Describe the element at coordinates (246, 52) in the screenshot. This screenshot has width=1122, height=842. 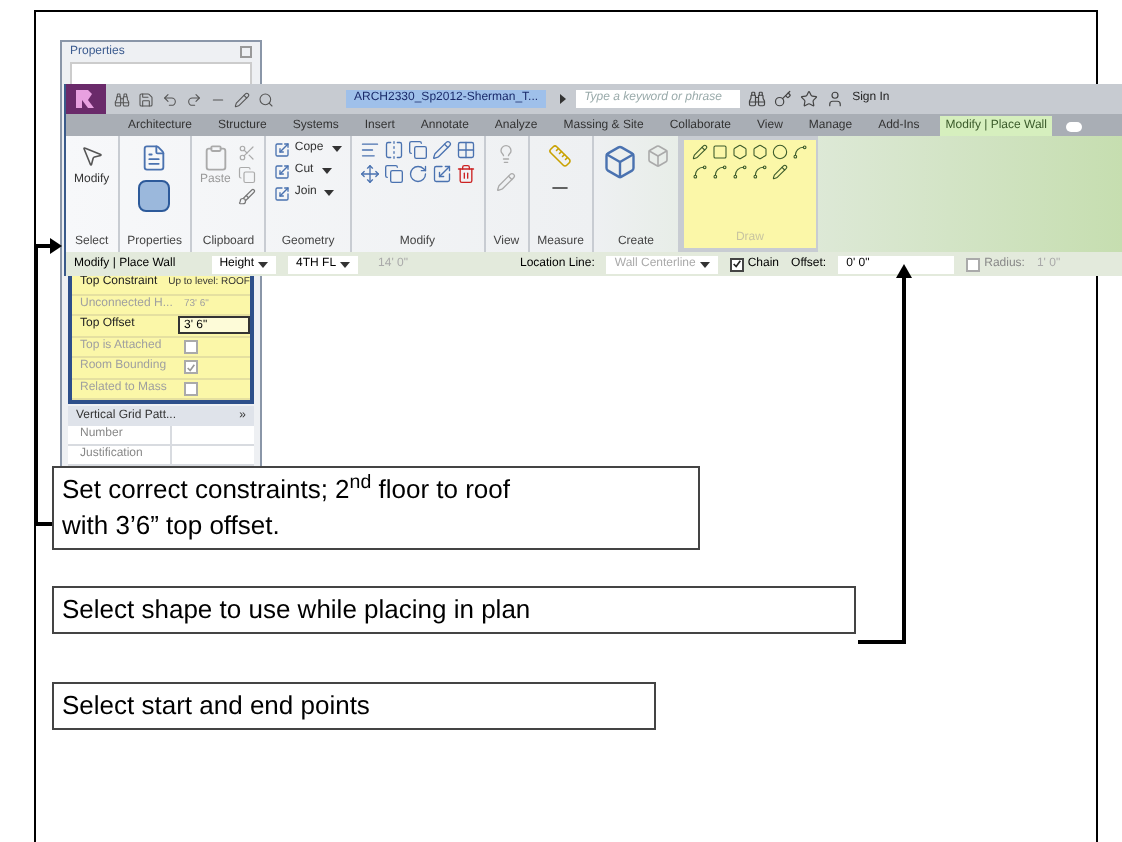
I see `palette-close-icon` at that location.